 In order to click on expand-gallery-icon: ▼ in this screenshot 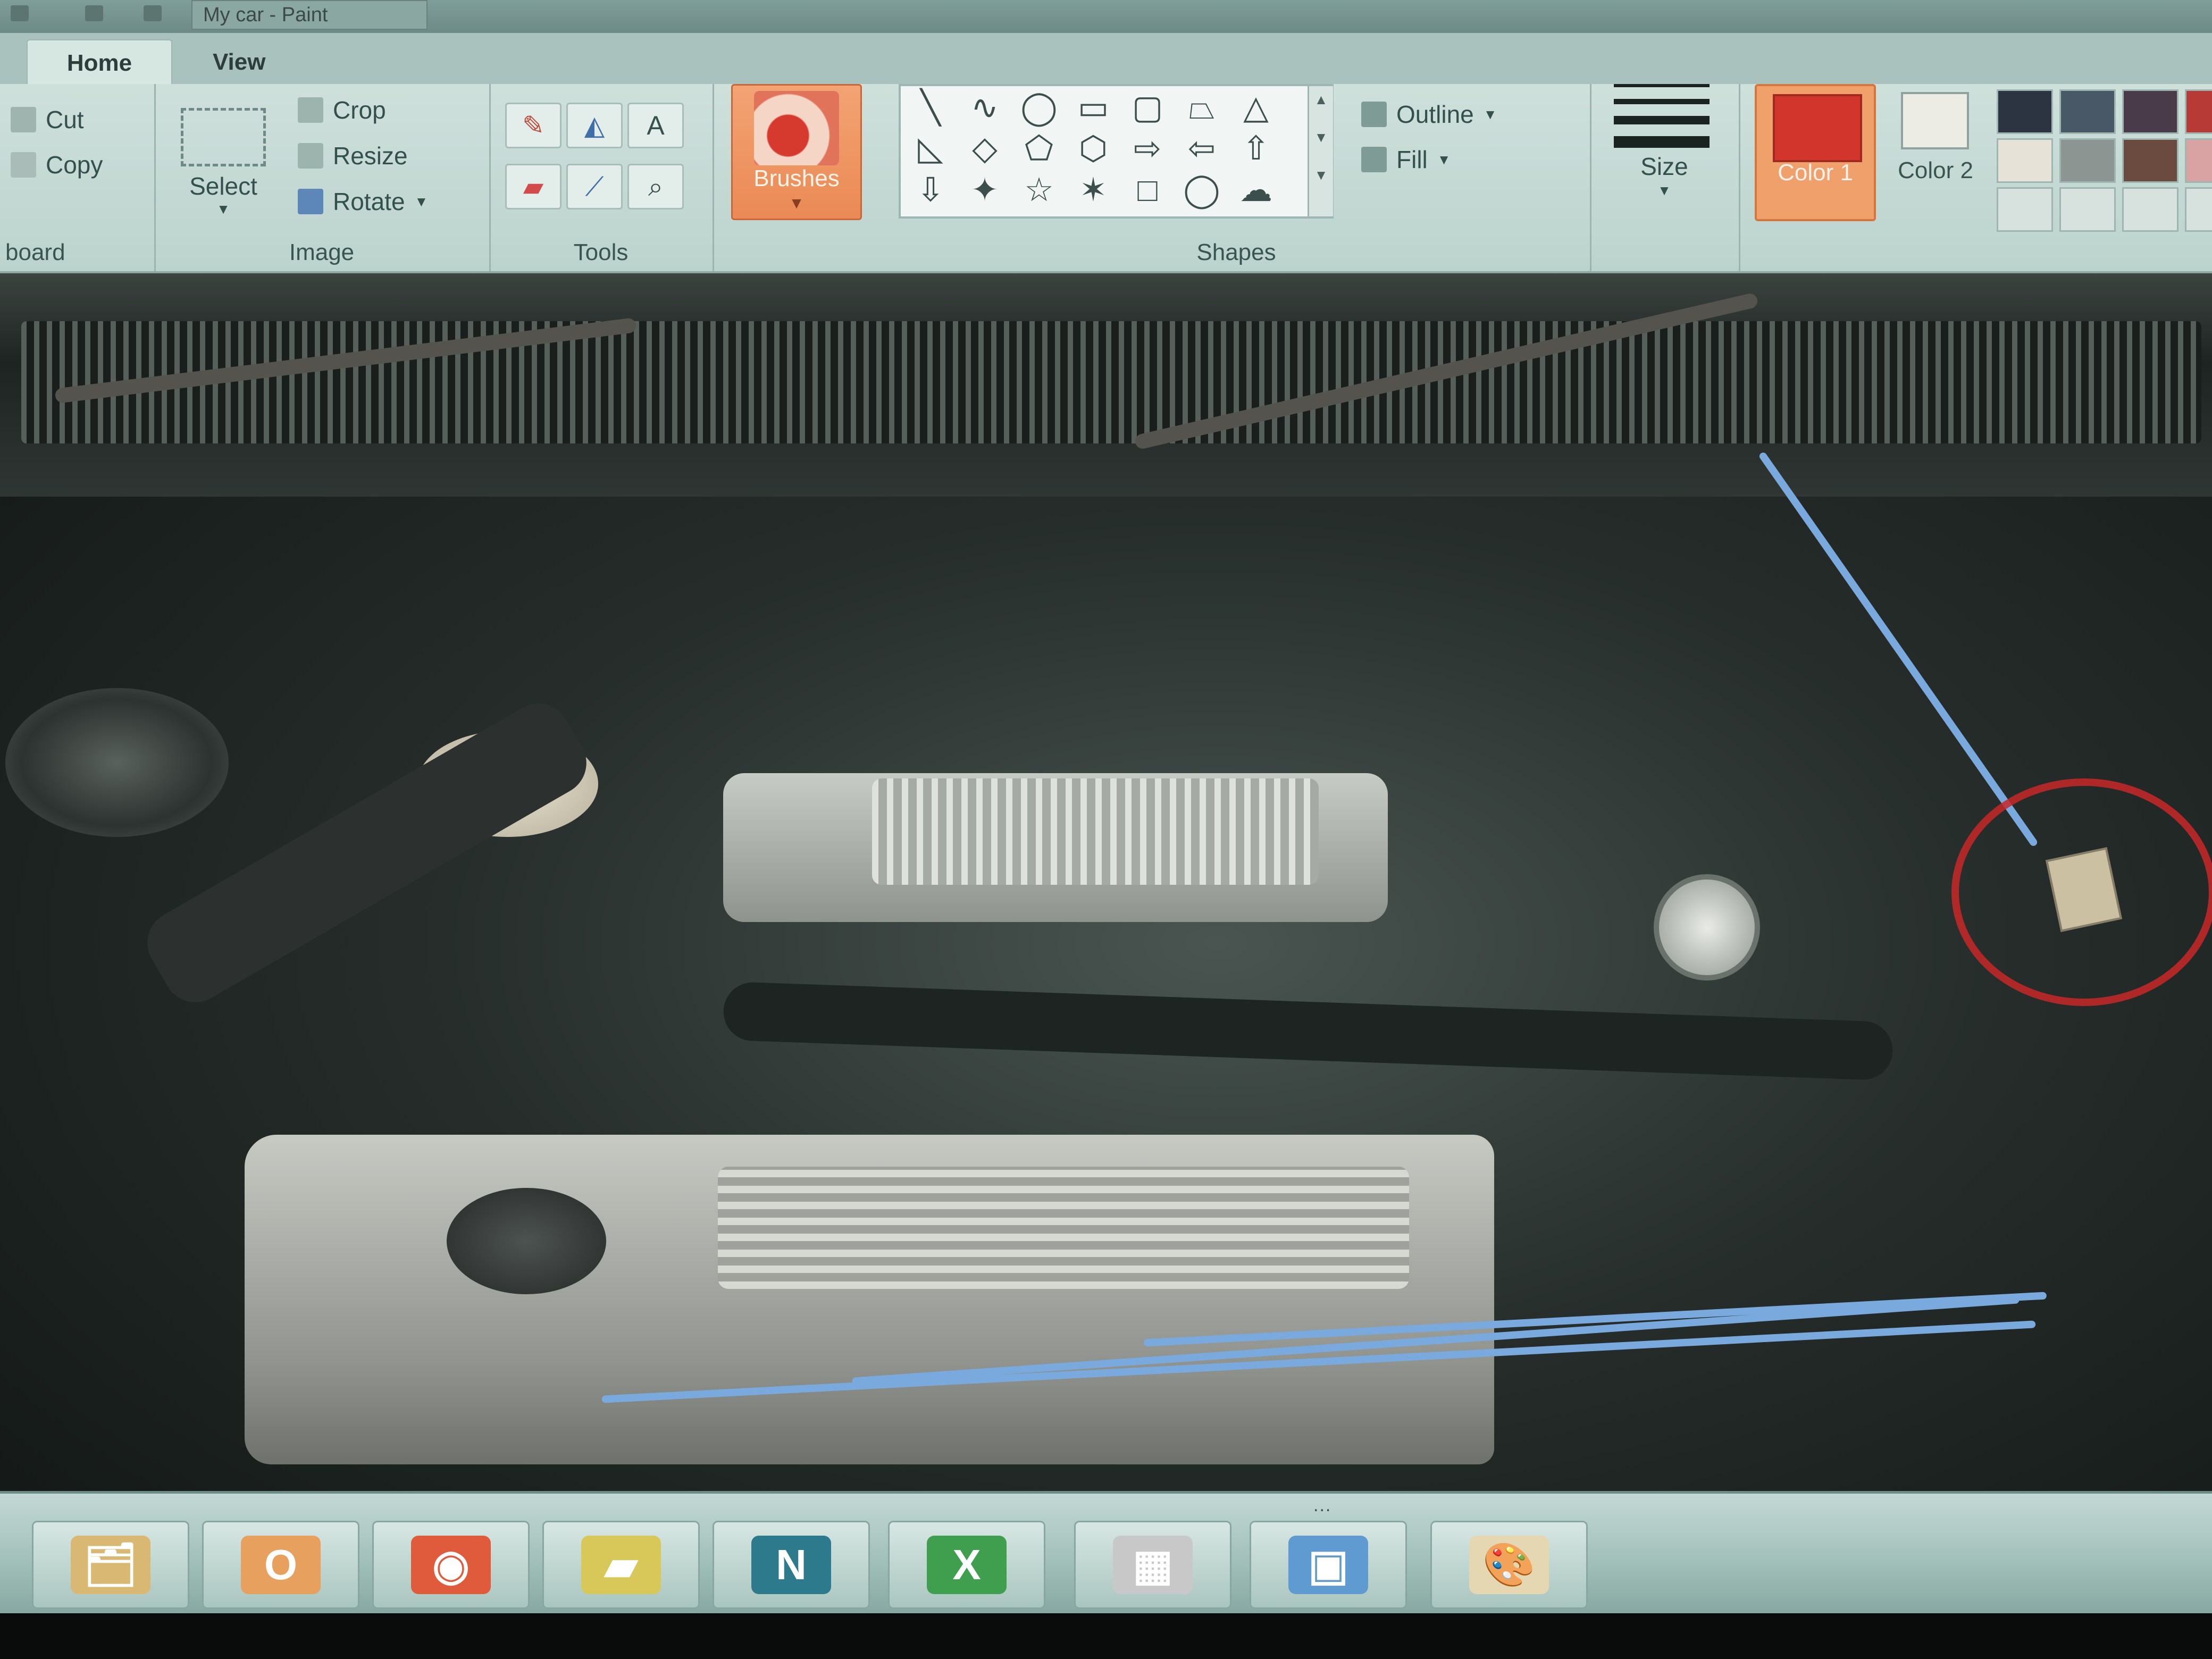, I will do `click(1321, 175)`.